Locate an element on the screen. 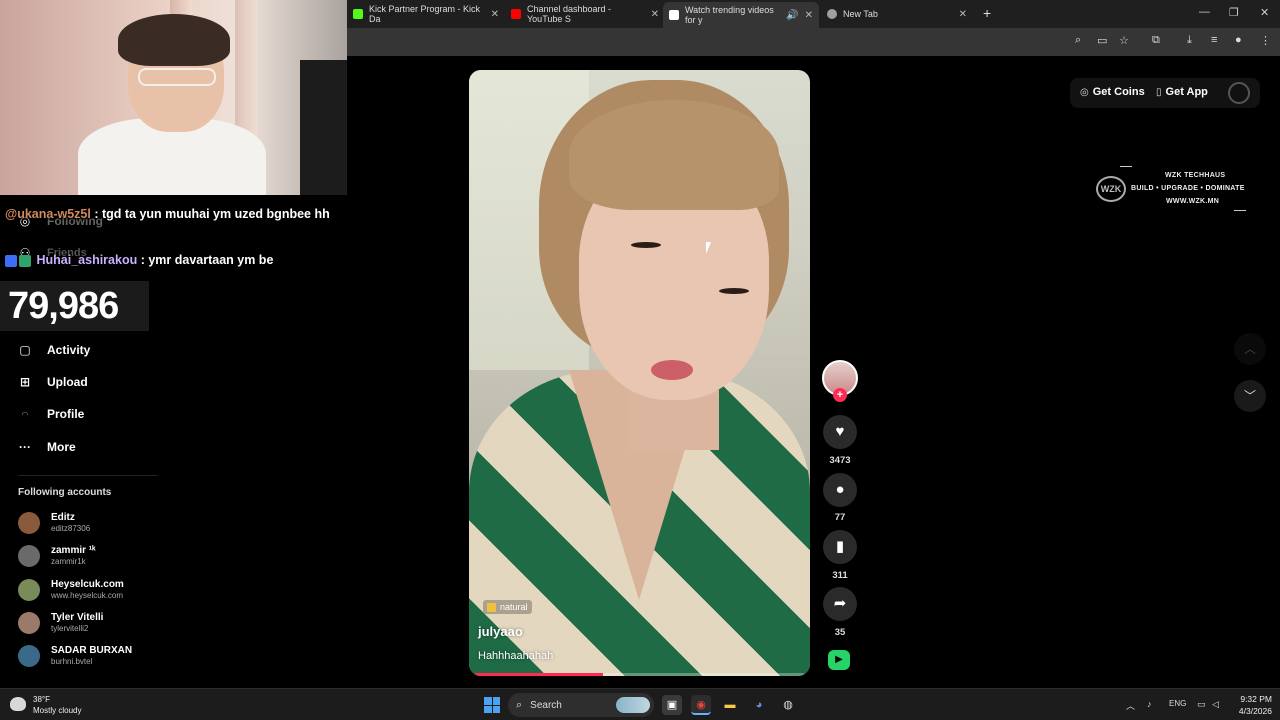  network-icon: ▭ is located at coordinates (1201, 704).